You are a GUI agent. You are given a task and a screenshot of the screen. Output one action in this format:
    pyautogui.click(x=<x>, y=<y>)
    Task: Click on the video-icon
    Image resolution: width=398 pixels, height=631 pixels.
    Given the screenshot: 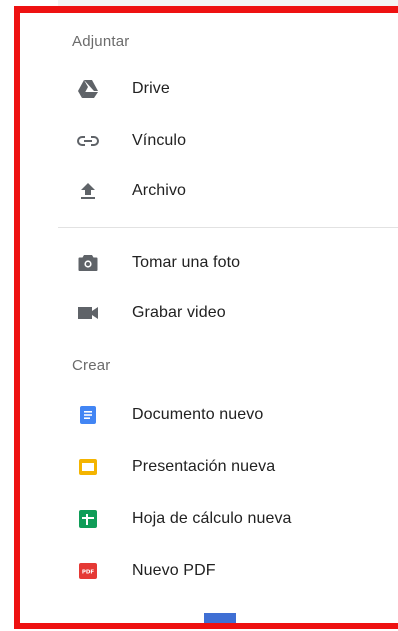 What is the action you would take?
    pyautogui.click(x=88, y=313)
    